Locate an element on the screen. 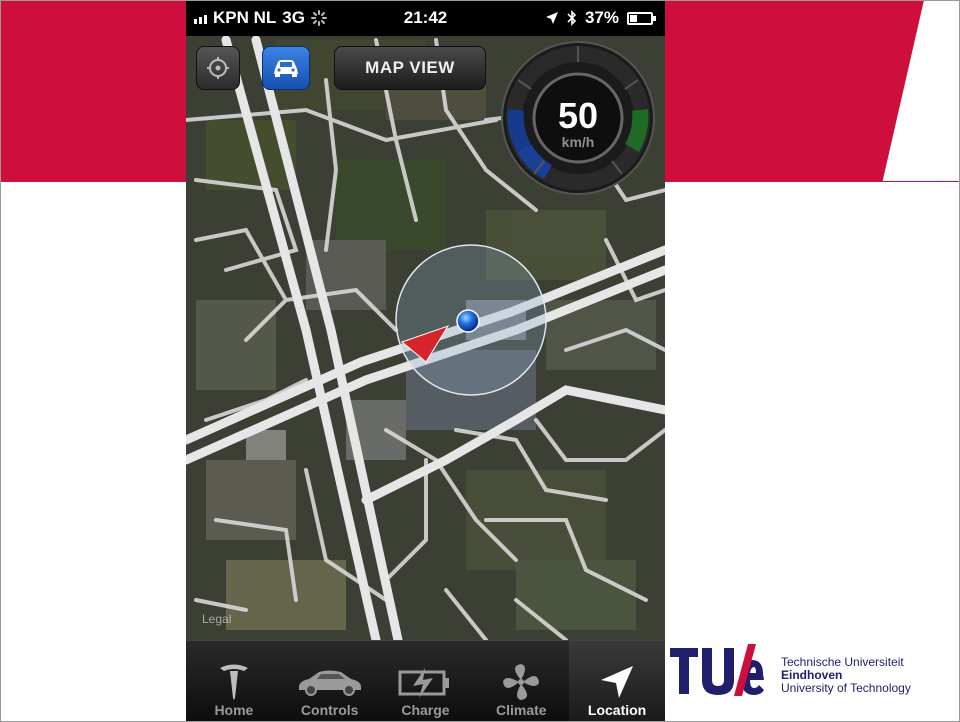 The image size is (960, 722). car-location-button is located at coordinates (286, 68).